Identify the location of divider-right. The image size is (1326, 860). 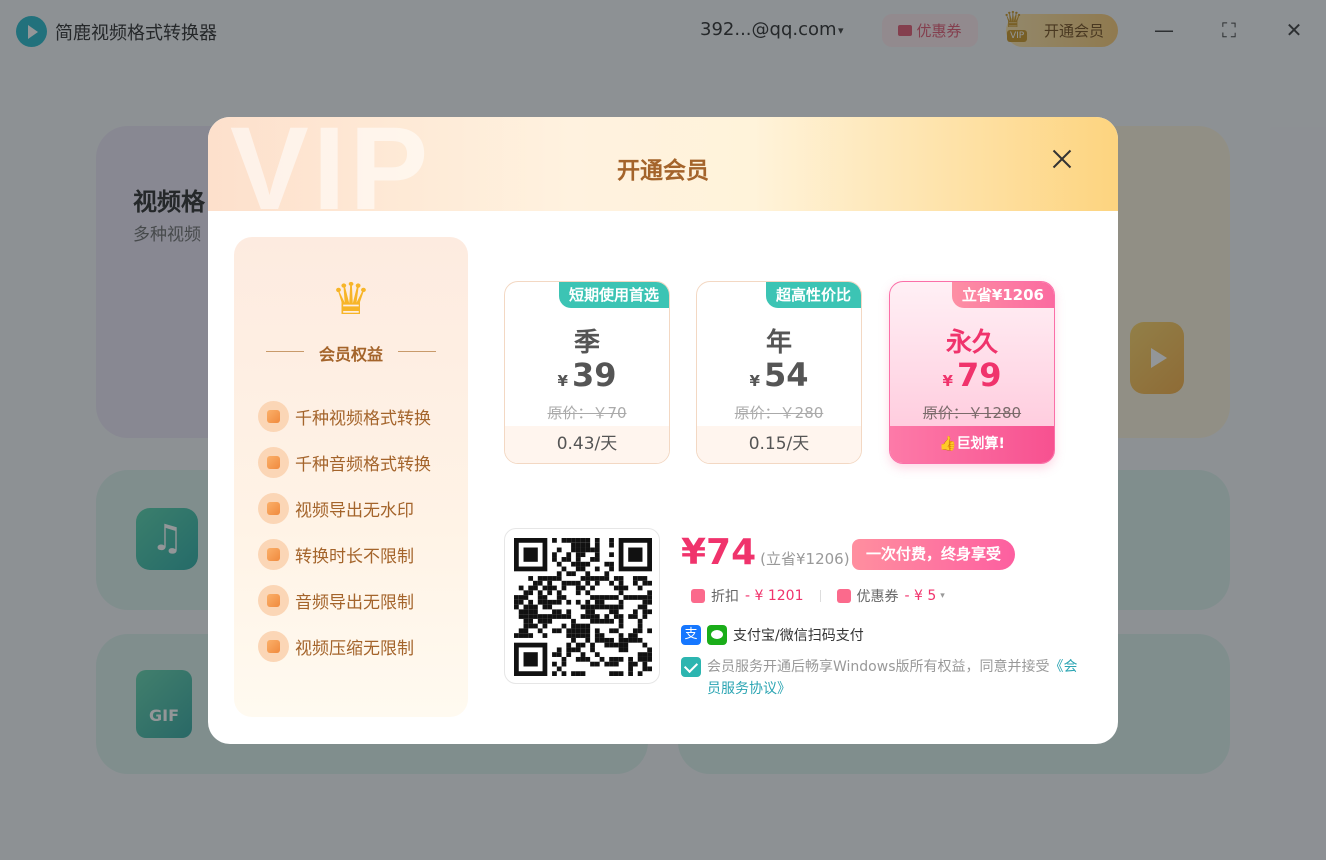
(417, 351).